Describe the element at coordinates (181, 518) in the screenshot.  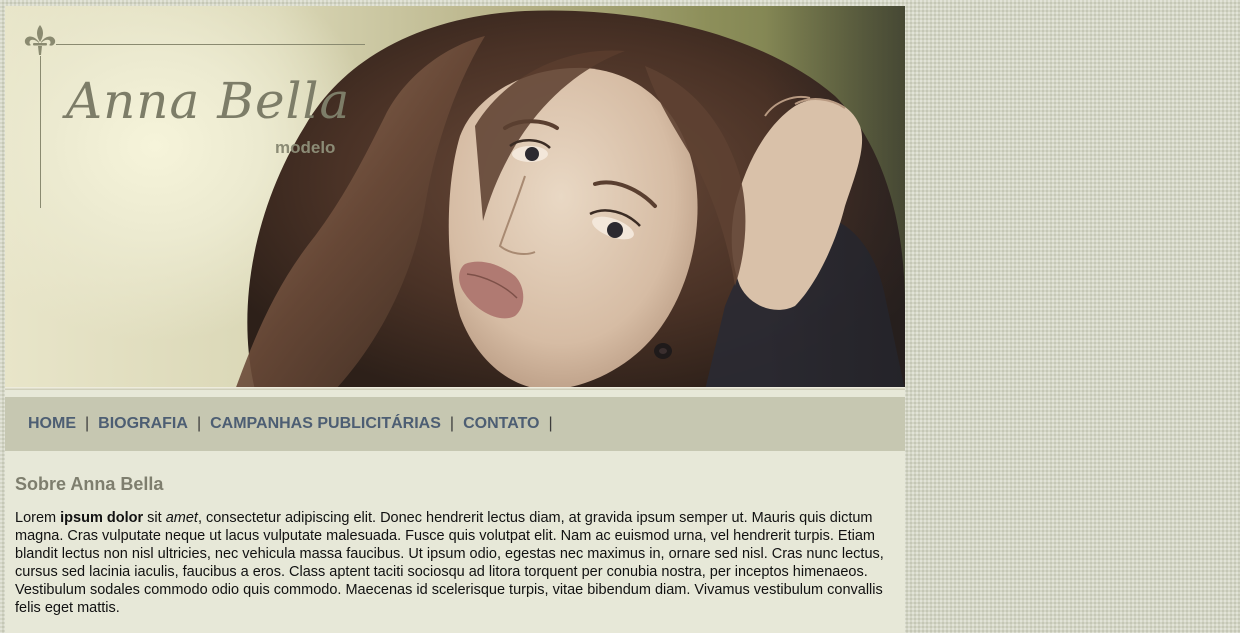
I see `paragraph-italic-text: amet` at that location.